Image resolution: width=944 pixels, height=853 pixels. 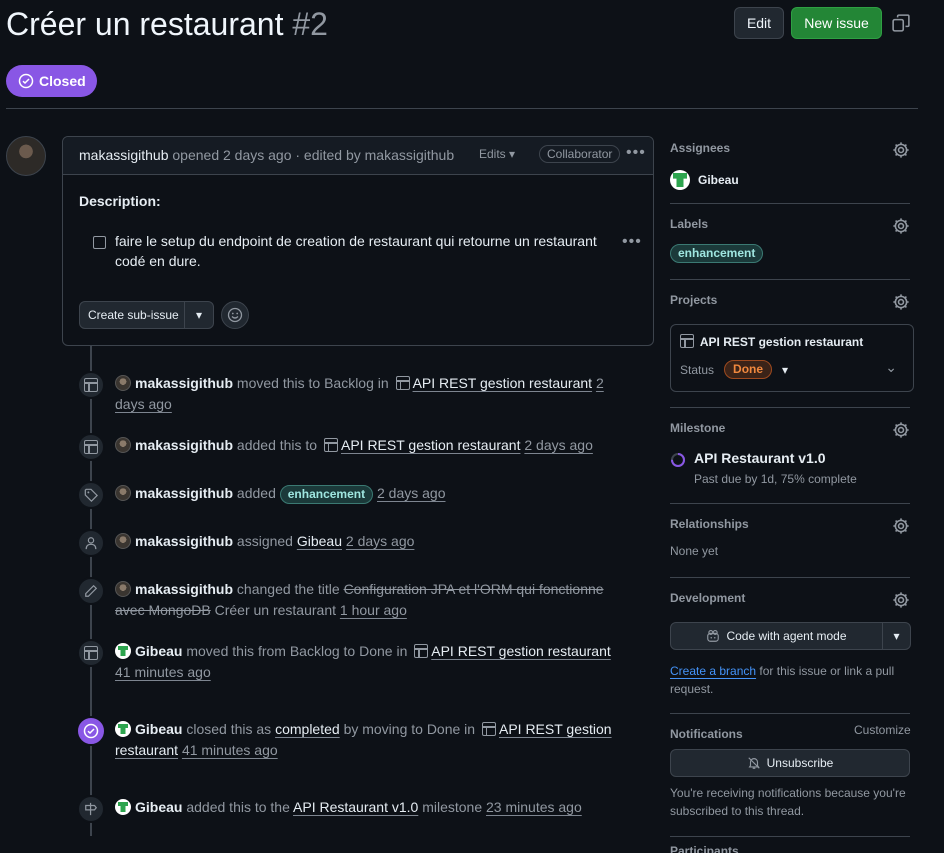 What do you see at coordinates (713, 671) in the screenshot?
I see `create-branch-link: Create a branch` at bounding box center [713, 671].